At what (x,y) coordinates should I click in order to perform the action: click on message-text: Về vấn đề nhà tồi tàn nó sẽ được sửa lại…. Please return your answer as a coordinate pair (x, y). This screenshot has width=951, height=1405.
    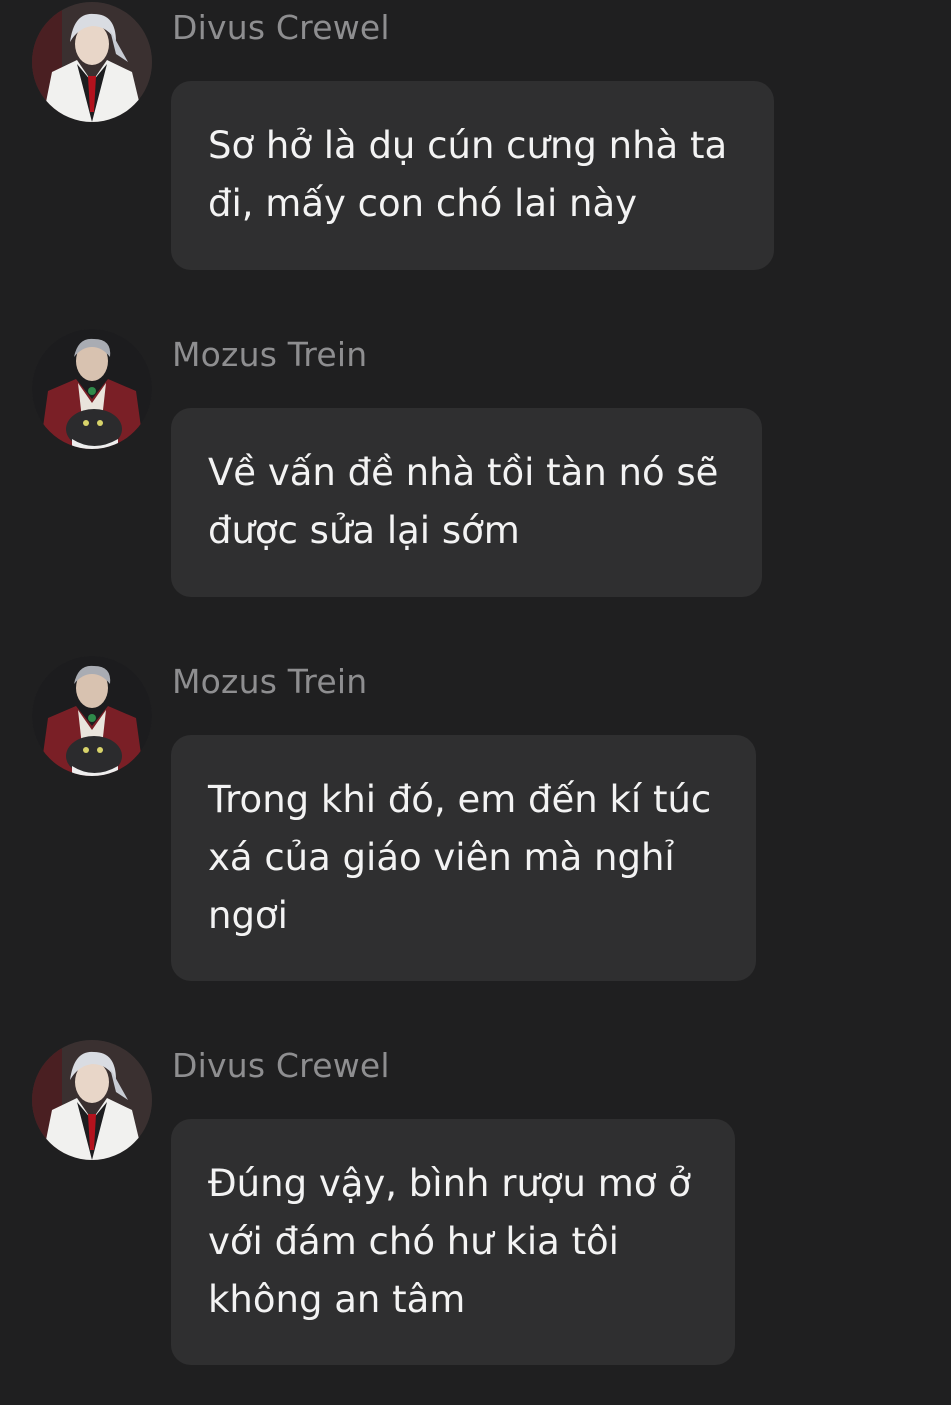
    Looking at the image, I should click on (463, 501).